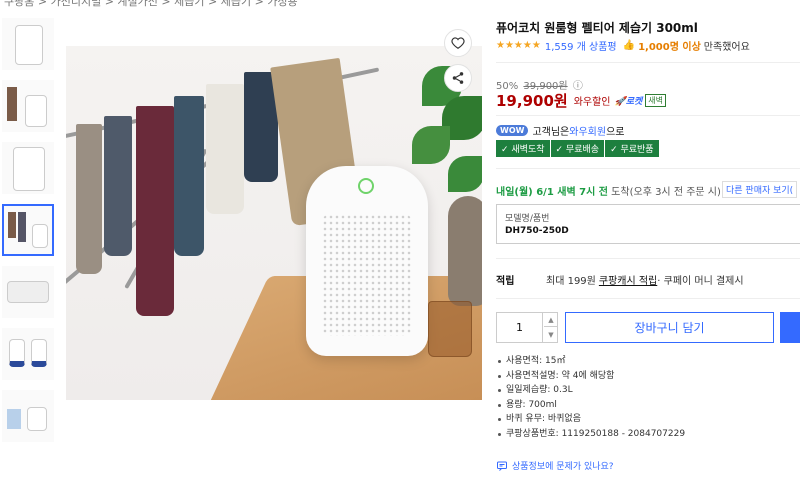 The width and height of the screenshot is (800, 493). I want to click on satisfied-count: 1,000명 이상, so click(669, 47).